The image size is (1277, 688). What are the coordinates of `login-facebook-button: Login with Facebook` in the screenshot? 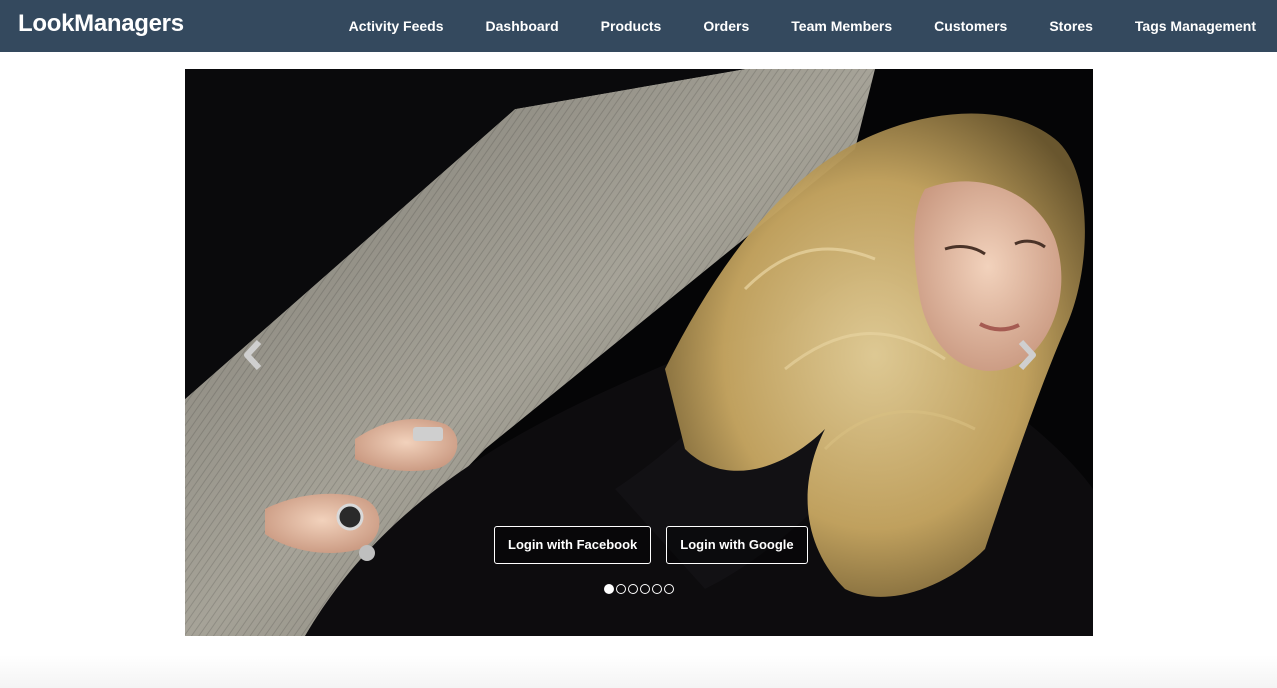 It's located at (573, 545).